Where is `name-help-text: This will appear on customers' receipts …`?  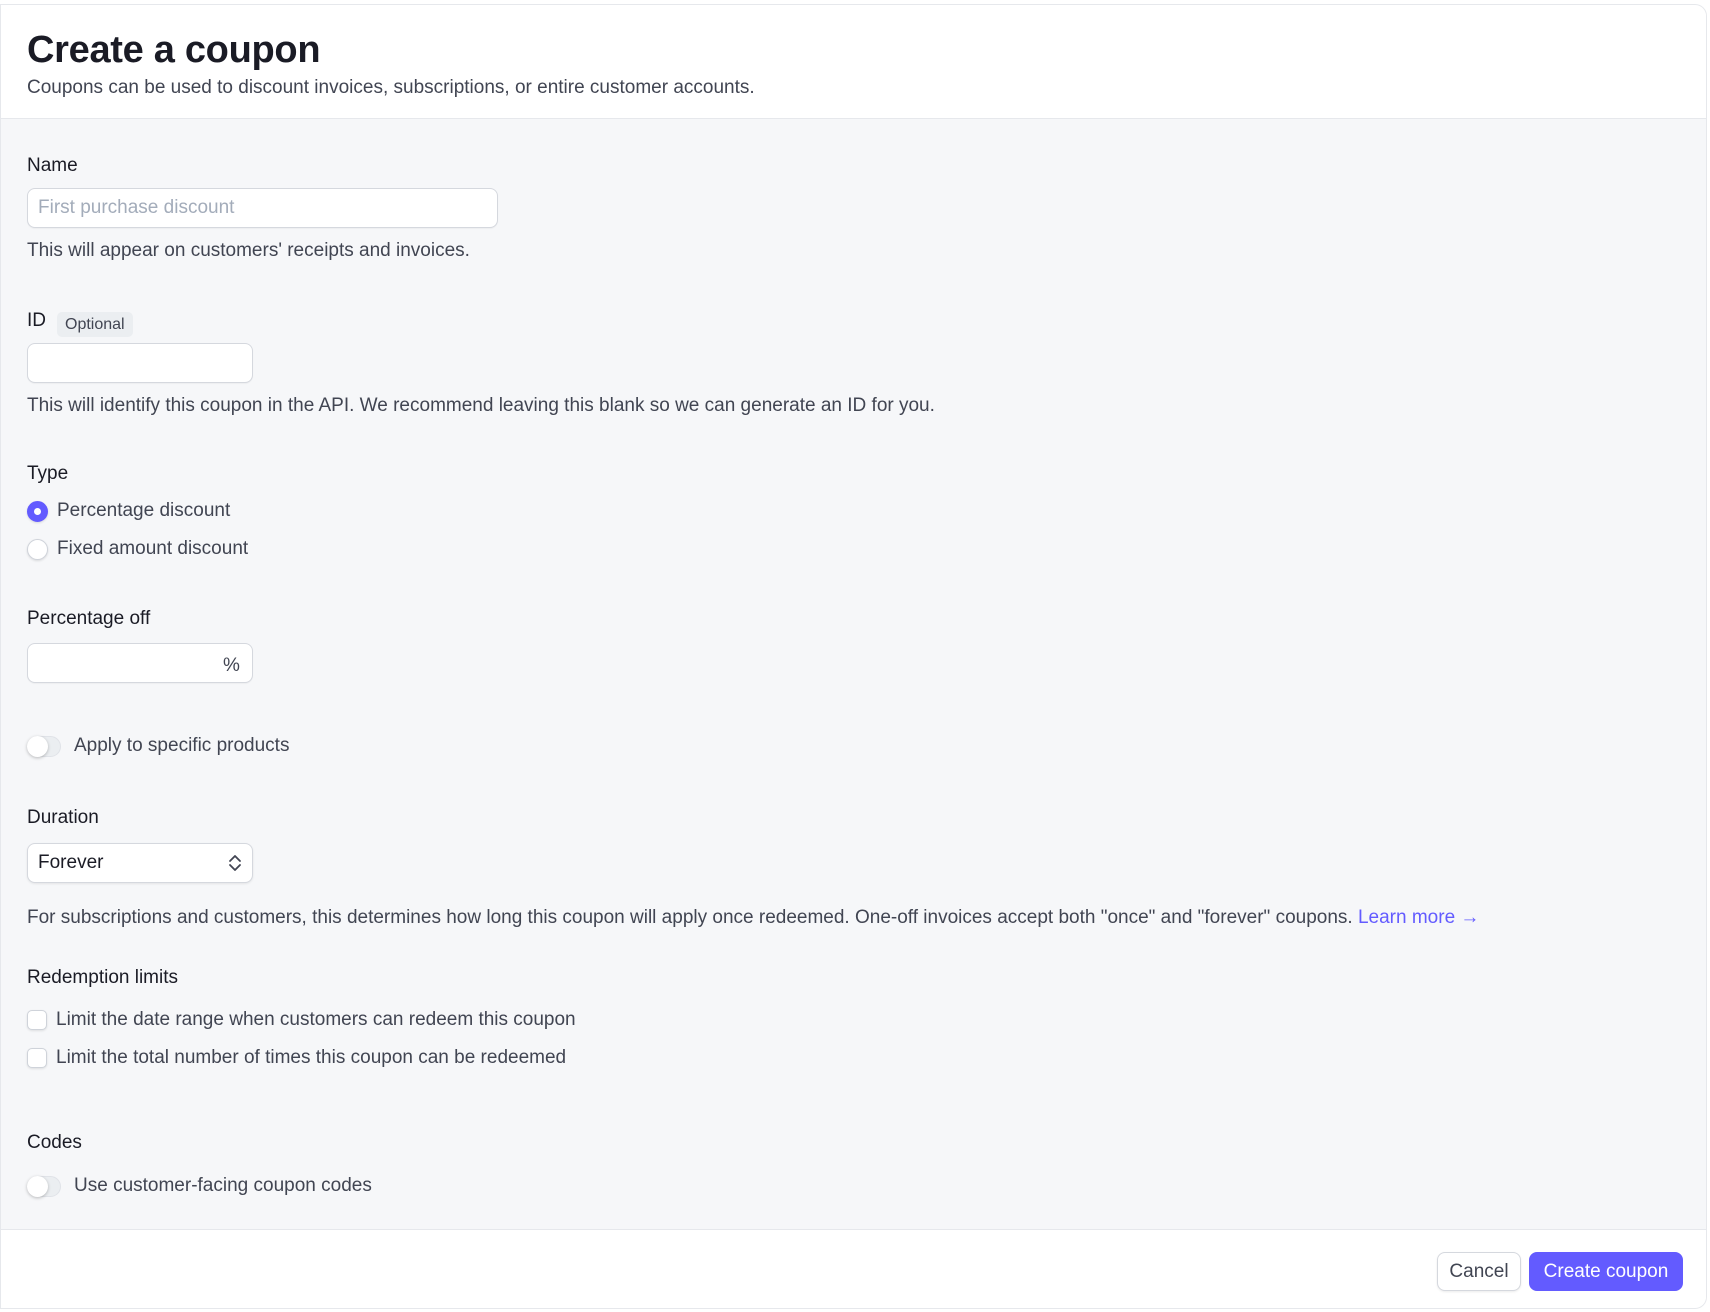 name-help-text: This will appear on customers' receipts … is located at coordinates (248, 250).